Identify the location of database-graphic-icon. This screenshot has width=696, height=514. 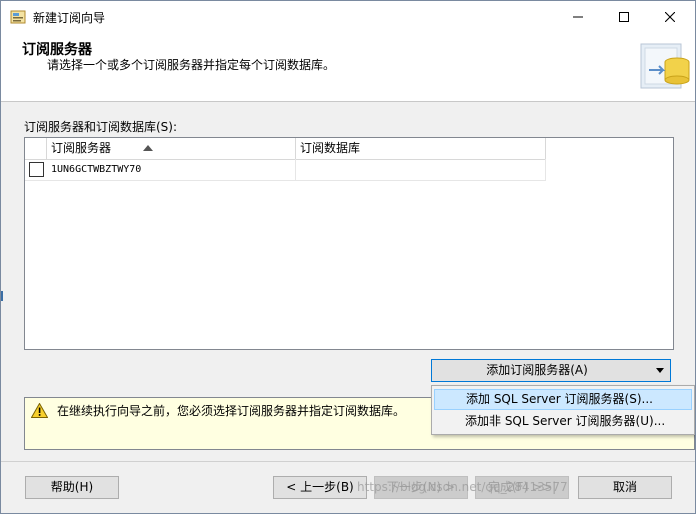
(665, 66).